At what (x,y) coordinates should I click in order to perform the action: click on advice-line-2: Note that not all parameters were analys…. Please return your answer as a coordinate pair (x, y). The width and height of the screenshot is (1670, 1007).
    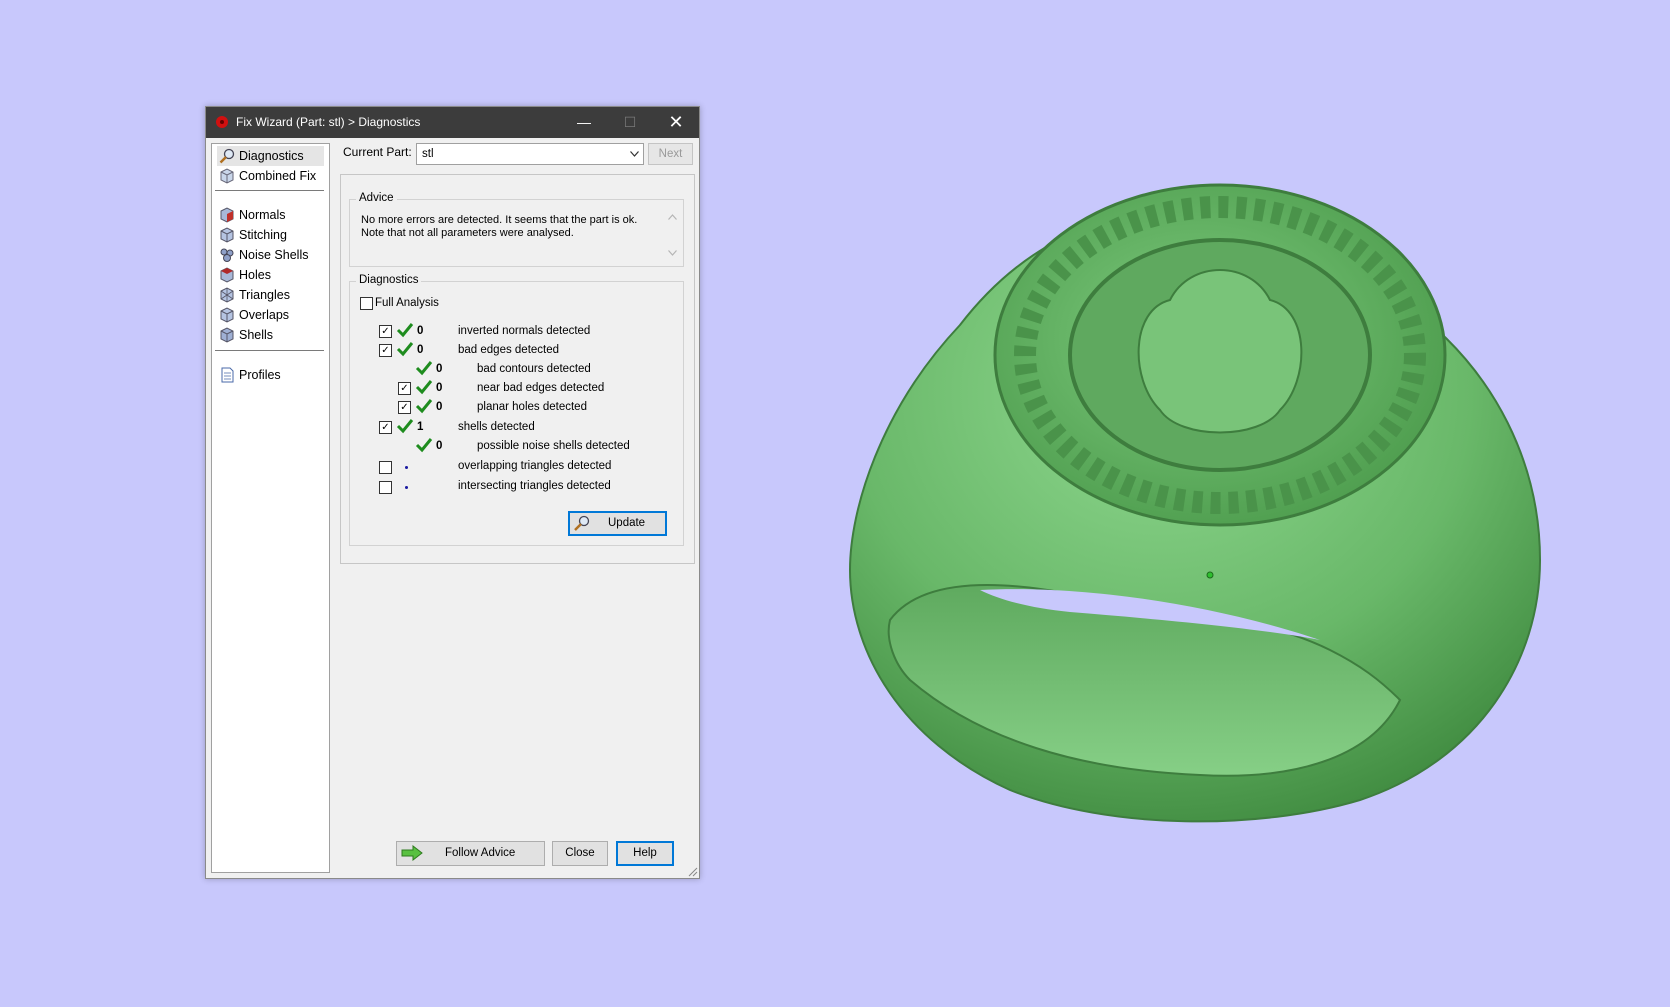
    Looking at the image, I should click on (467, 233).